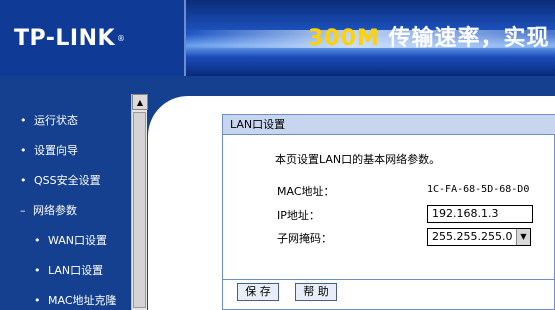  Describe the element at coordinates (78, 240) in the screenshot. I see `sidebar-item-label: WAN口设置` at that location.